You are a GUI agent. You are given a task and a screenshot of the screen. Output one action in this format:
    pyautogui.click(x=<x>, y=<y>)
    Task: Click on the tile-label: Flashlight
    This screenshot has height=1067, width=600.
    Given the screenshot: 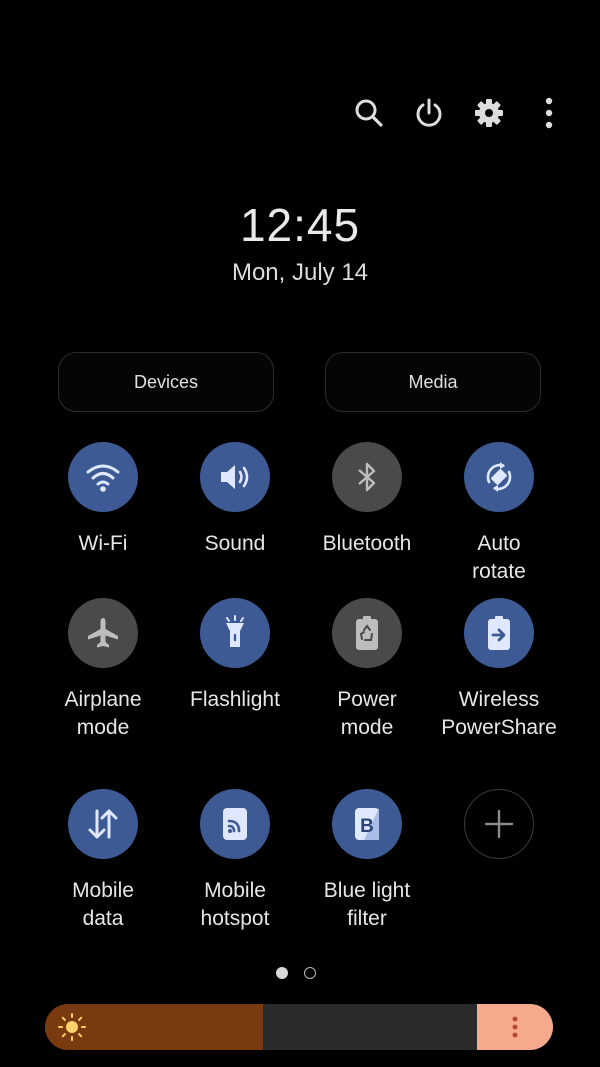 What is the action you would take?
    pyautogui.click(x=235, y=699)
    